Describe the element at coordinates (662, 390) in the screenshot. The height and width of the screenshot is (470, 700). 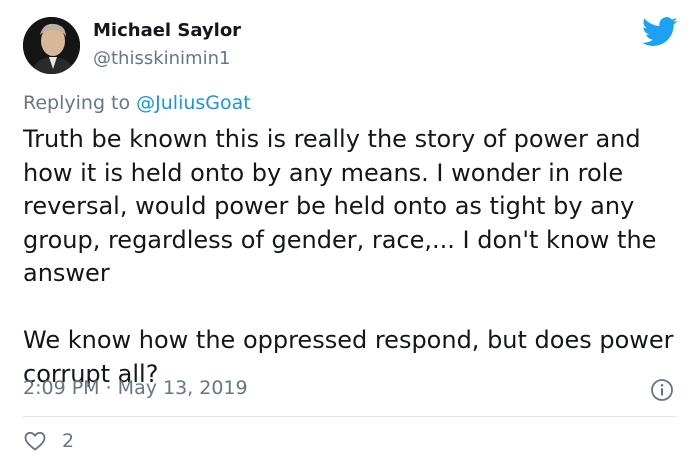
I see `info-icon` at that location.